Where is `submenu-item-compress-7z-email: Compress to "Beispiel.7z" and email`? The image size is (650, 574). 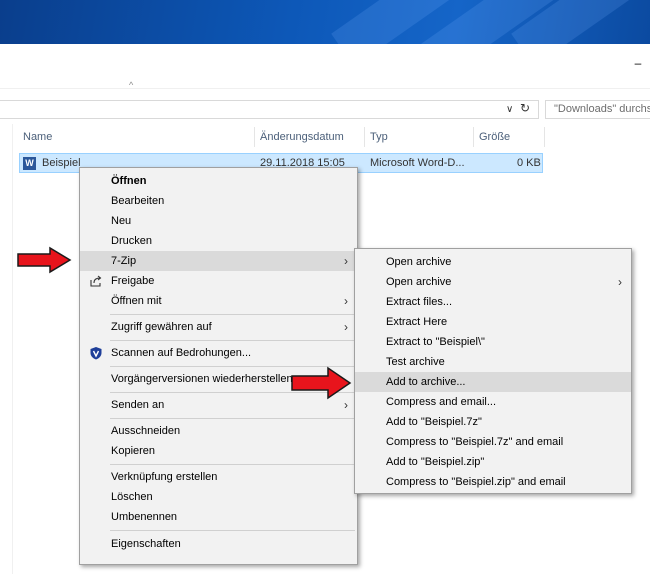
submenu-item-compress-7z-email: Compress to "Beispiel.7z" and email is located at coordinates (493, 442).